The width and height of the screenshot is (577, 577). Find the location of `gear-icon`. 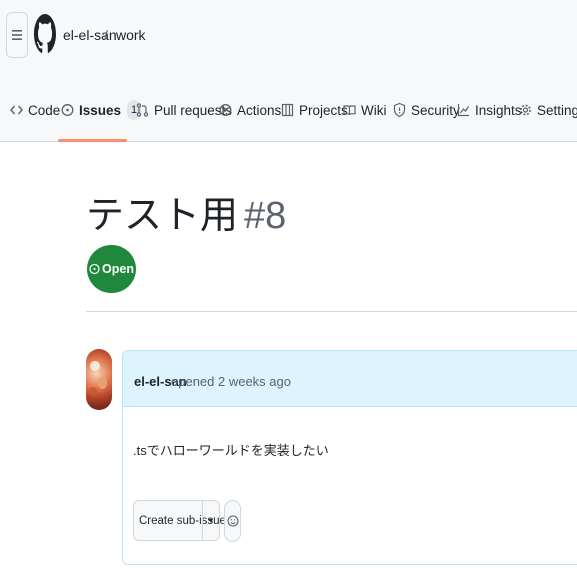

gear-icon is located at coordinates (525, 110).